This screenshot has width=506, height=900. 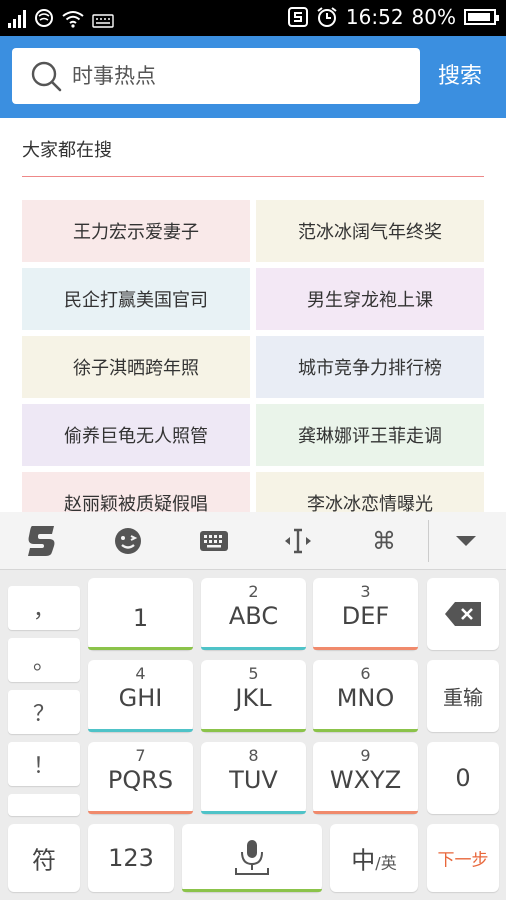 I want to click on status-bar: 16:52 80%, so click(x=253, y=18).